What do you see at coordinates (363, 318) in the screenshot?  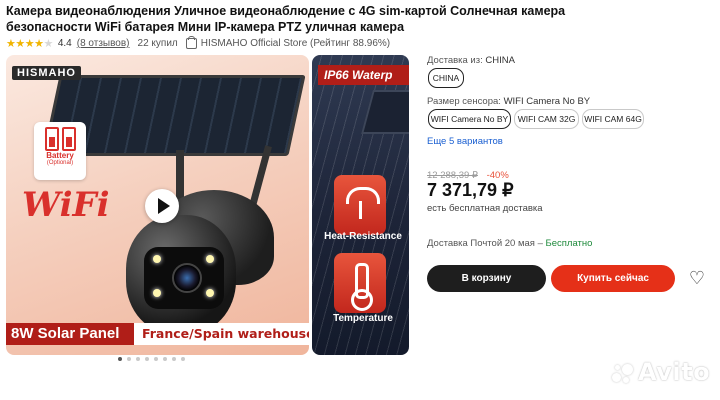 I see `temperature-label: Temperature` at bounding box center [363, 318].